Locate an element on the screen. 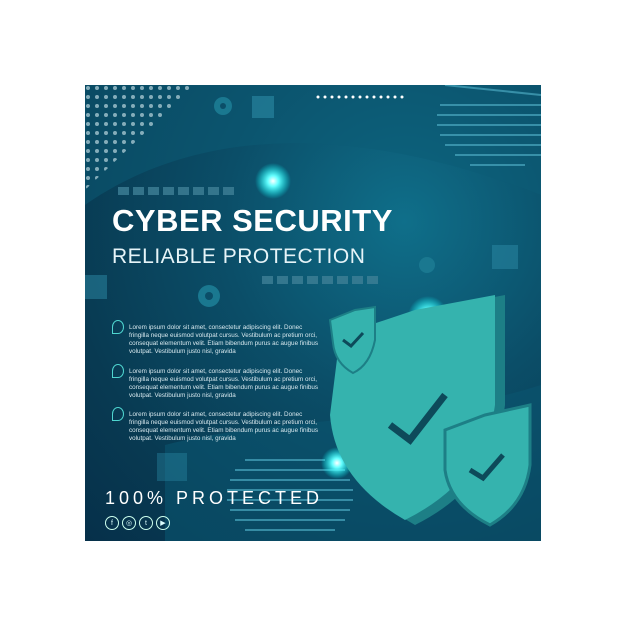 The image size is (626, 626). facebook-icon: f is located at coordinates (112, 523).